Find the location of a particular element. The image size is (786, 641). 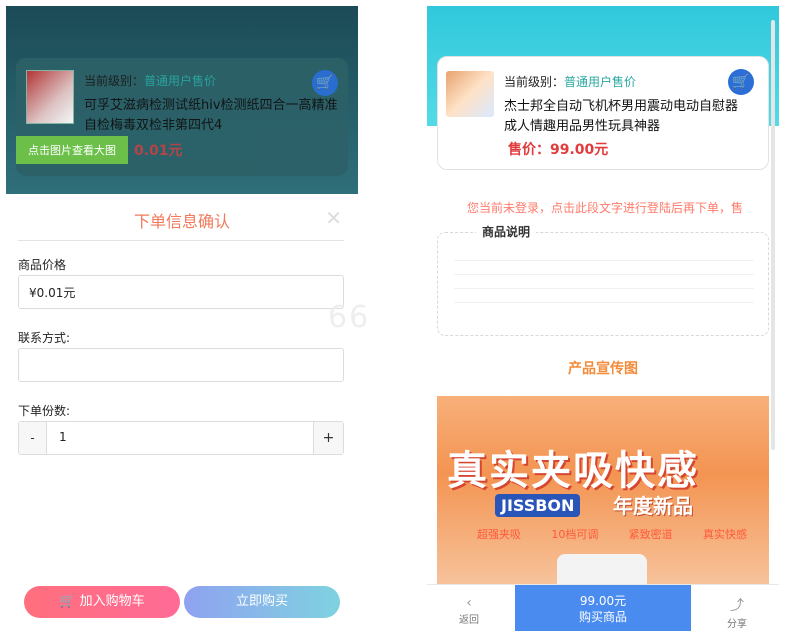

product-price: 售价：99.00元 is located at coordinates (558, 150).